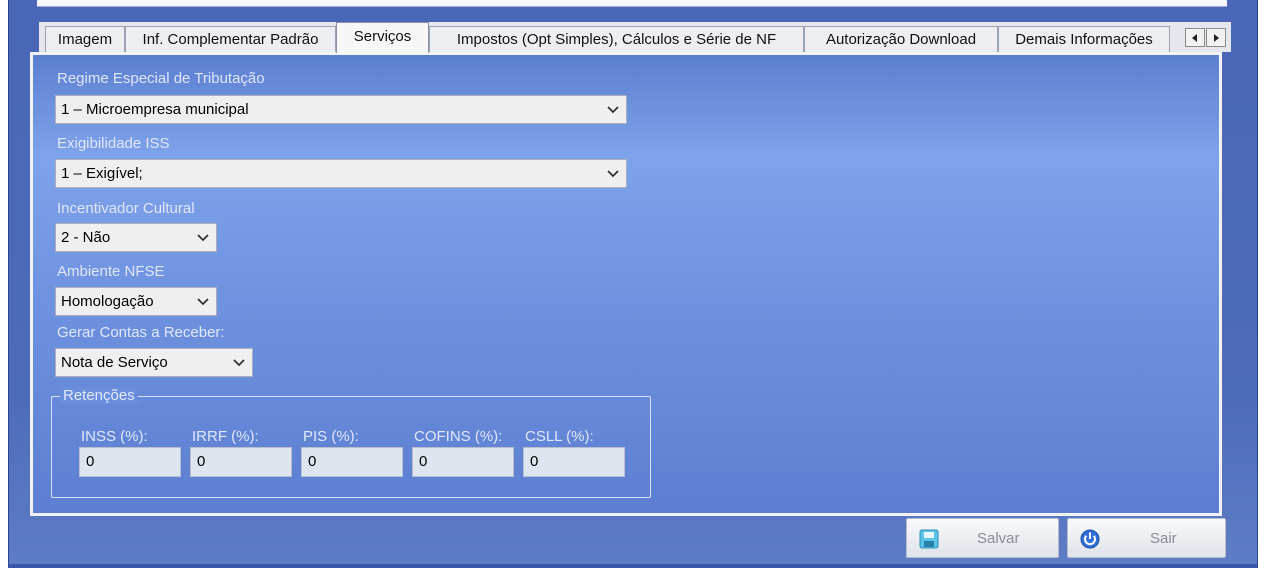 This screenshot has width=1266, height=576. What do you see at coordinates (161, 78) in the screenshot?
I see `regime-label: Regime Especial de Tributação` at bounding box center [161, 78].